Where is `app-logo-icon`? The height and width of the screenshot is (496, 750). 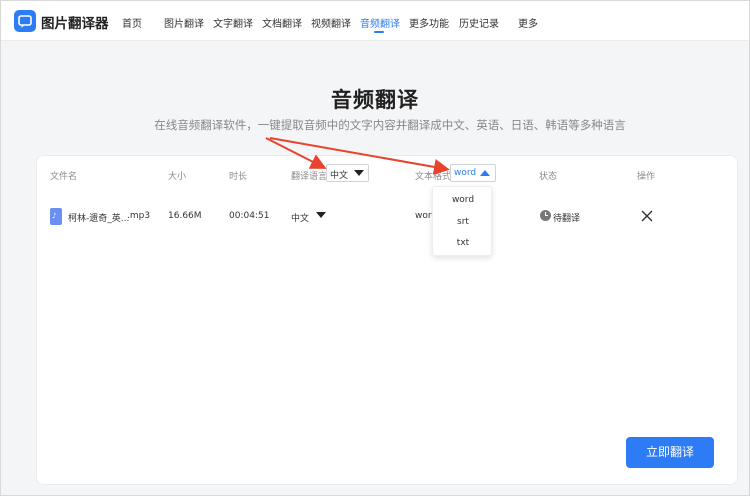
app-logo-icon is located at coordinates (25, 21).